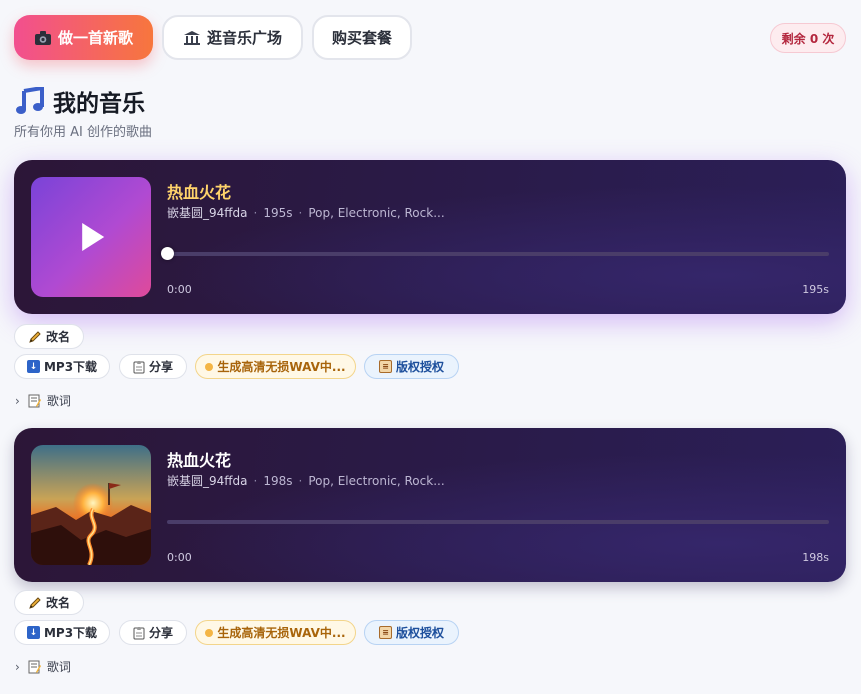 This screenshot has width=861, height=694. Describe the element at coordinates (95, 38) in the screenshot. I see `make-song-label: 做一首新歌` at that location.